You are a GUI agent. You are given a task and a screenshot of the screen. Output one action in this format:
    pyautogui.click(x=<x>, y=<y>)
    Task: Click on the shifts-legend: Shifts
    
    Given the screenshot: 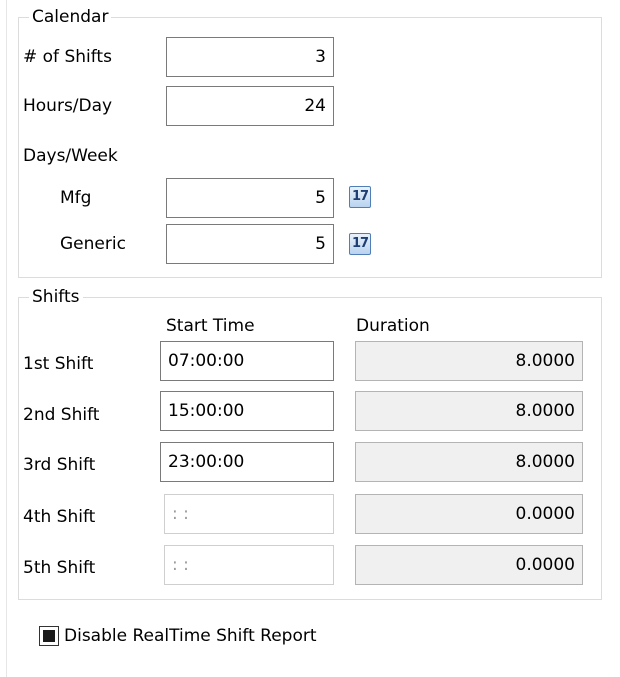 What is the action you would take?
    pyautogui.click(x=56, y=297)
    